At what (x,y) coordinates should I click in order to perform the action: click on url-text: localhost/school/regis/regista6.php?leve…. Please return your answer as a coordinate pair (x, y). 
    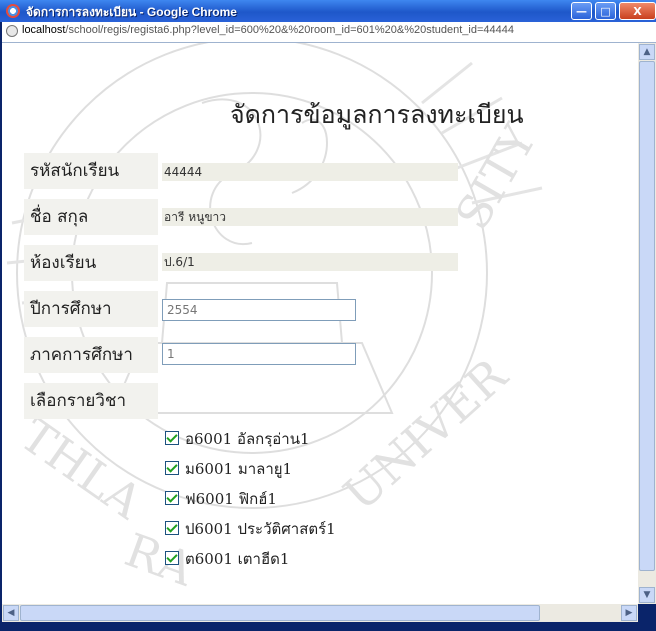
    Looking at the image, I should click on (268, 30).